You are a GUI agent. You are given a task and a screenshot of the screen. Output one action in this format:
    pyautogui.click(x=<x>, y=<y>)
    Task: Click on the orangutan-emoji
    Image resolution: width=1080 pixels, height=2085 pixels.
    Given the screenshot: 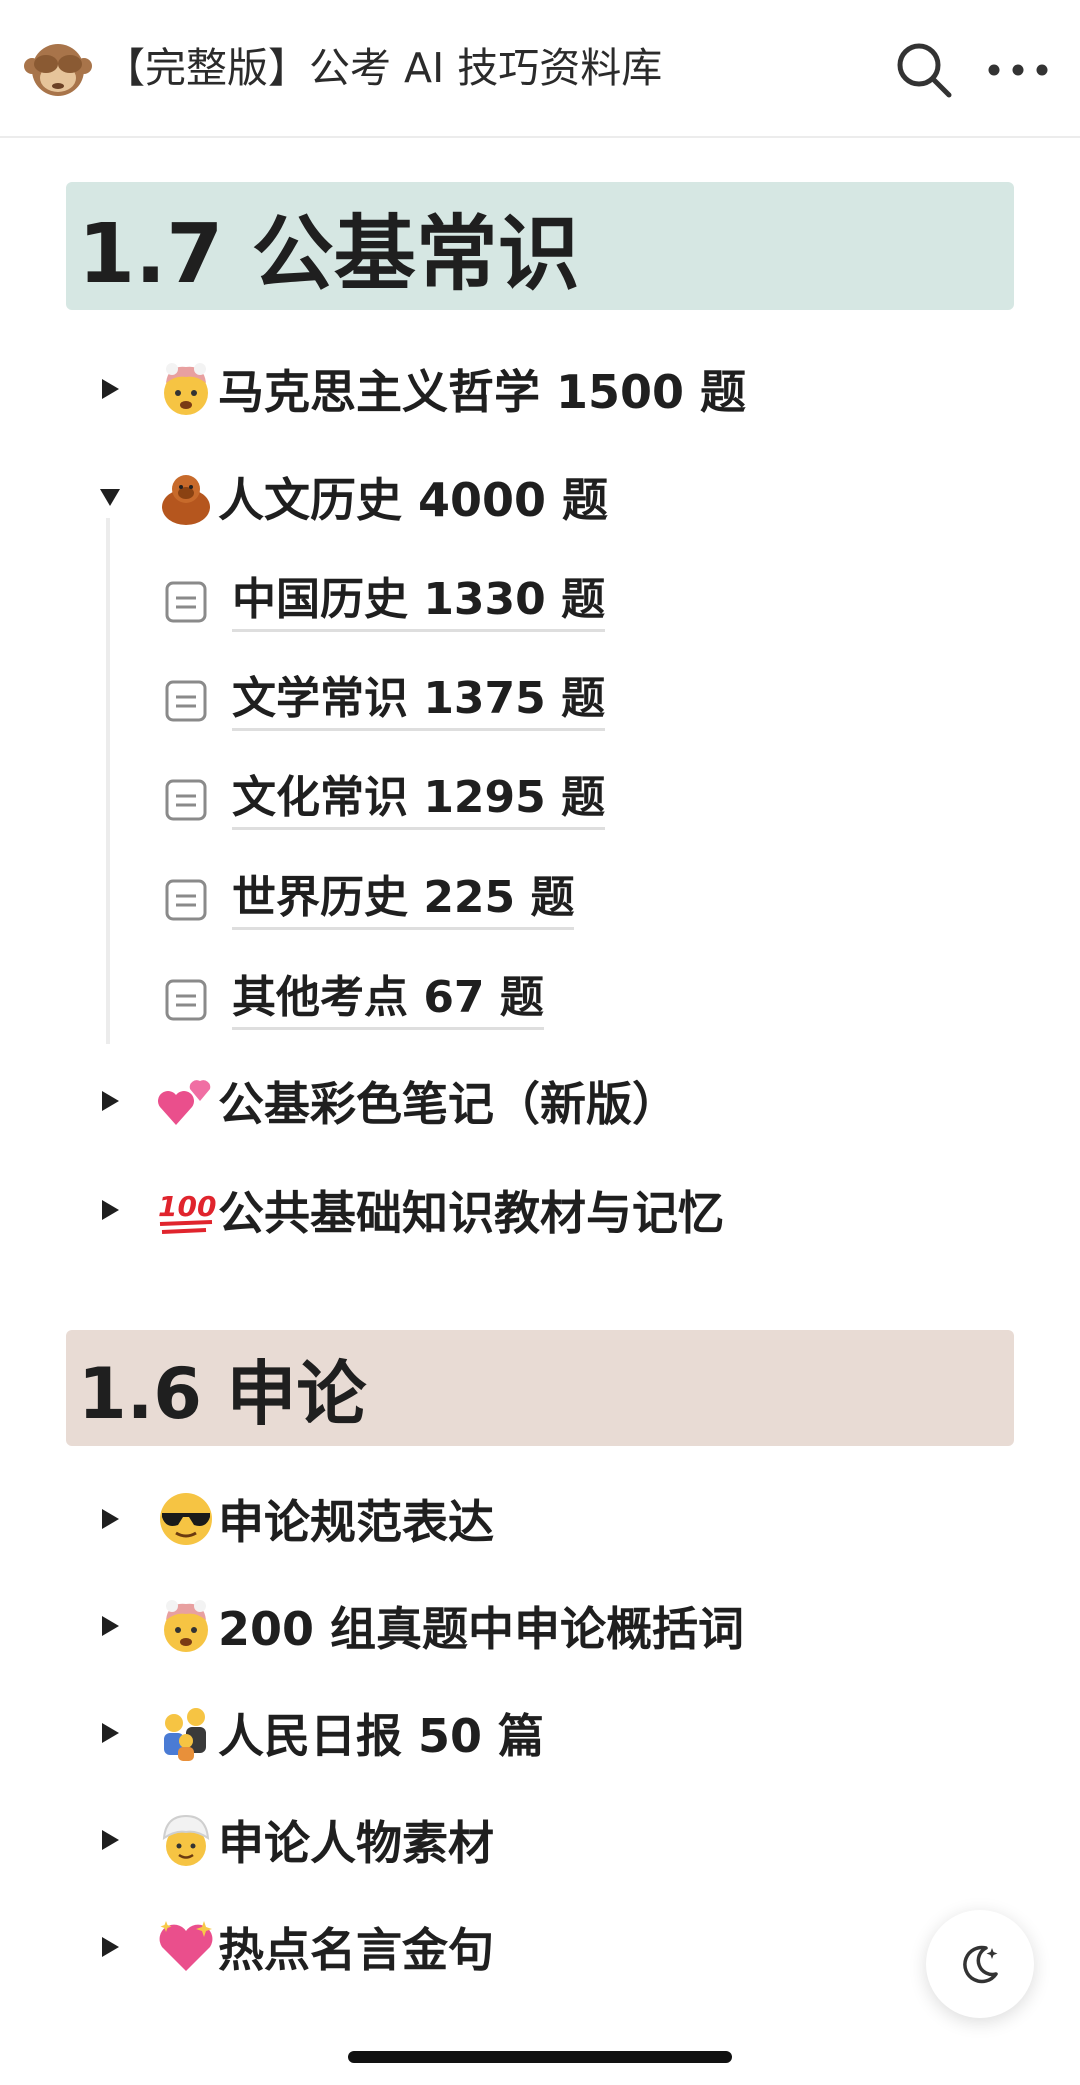 What is the action you would take?
    pyautogui.click(x=186, y=500)
    